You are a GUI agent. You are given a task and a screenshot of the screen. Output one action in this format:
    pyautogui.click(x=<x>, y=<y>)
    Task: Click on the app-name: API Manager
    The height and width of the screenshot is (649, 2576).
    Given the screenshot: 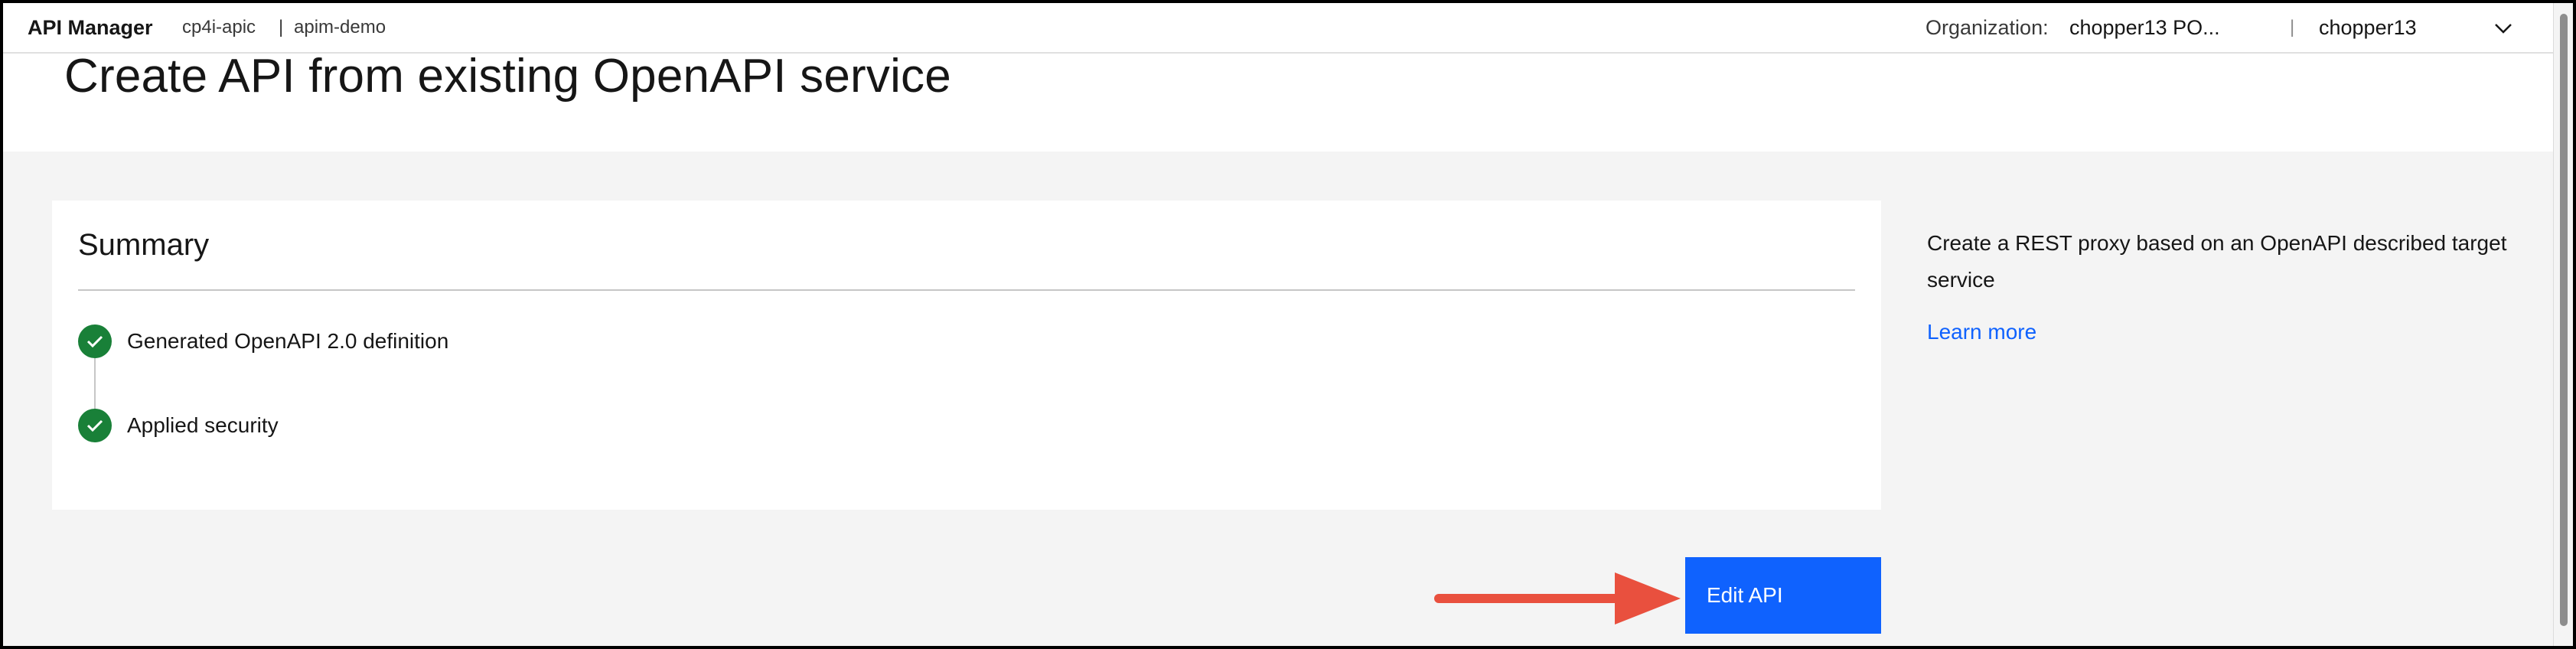 What is the action you would take?
    pyautogui.click(x=90, y=28)
    